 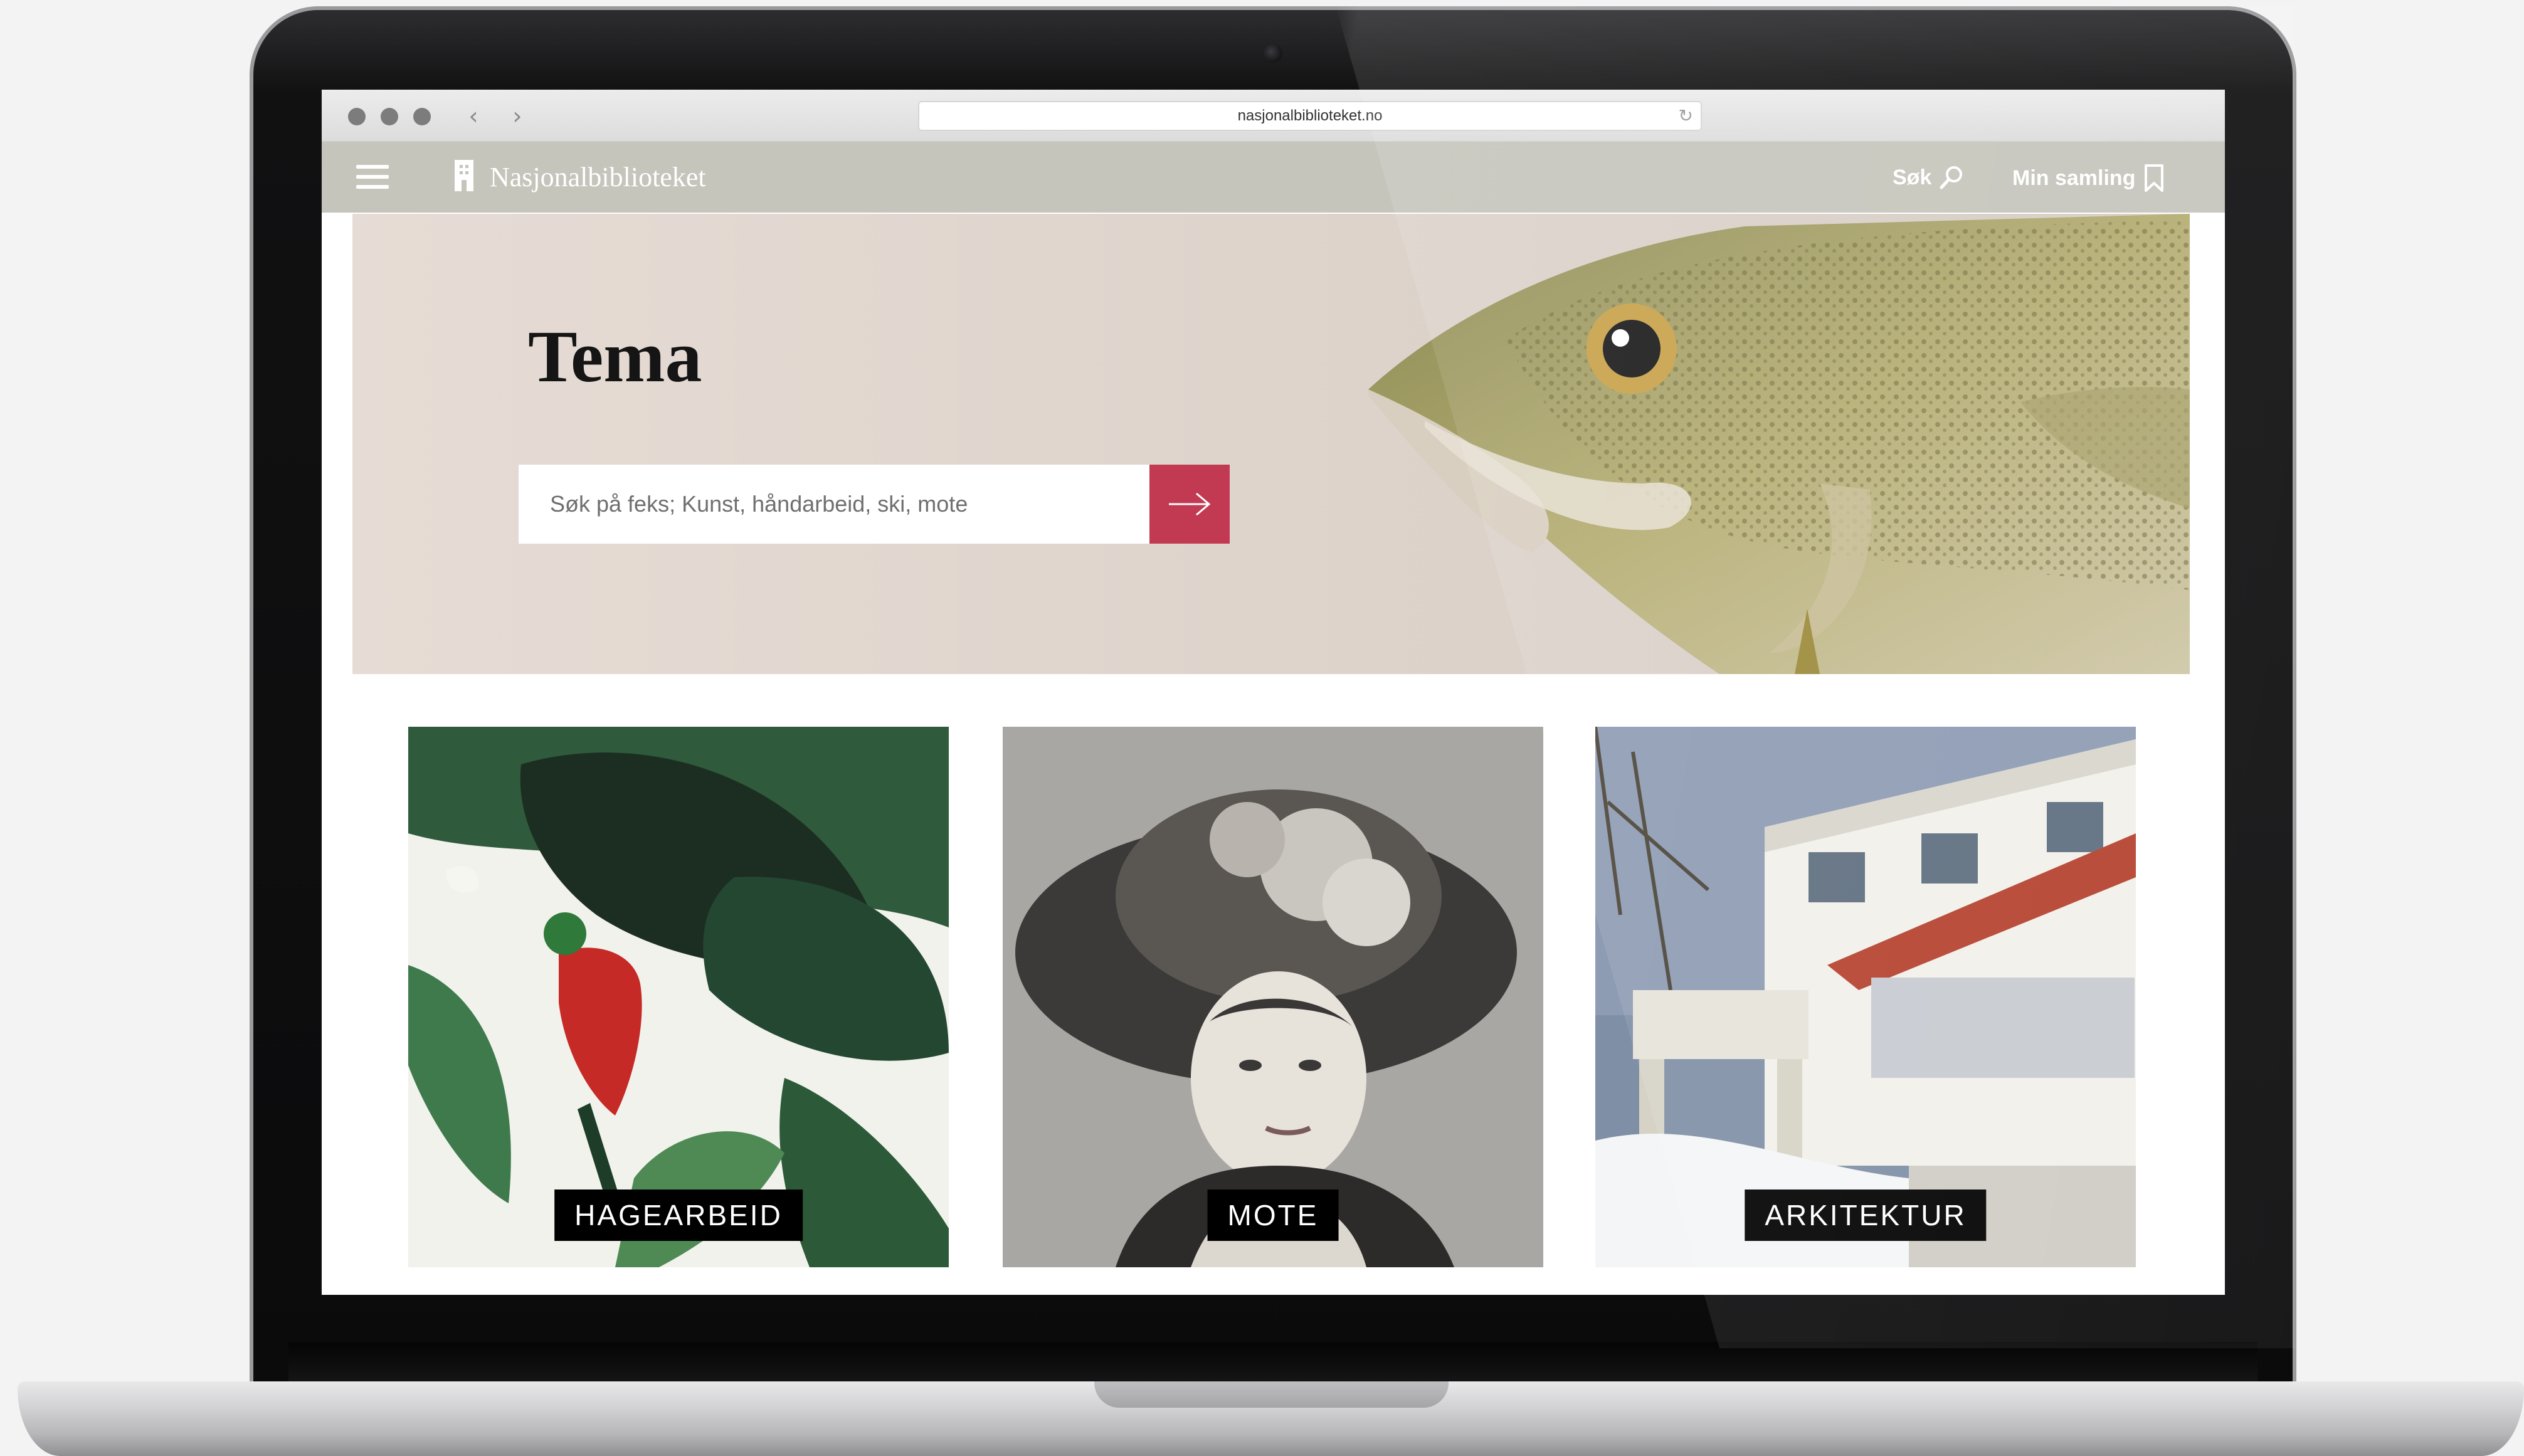 What do you see at coordinates (678, 1216) in the screenshot?
I see `tile-label: HAGEARBEID` at bounding box center [678, 1216].